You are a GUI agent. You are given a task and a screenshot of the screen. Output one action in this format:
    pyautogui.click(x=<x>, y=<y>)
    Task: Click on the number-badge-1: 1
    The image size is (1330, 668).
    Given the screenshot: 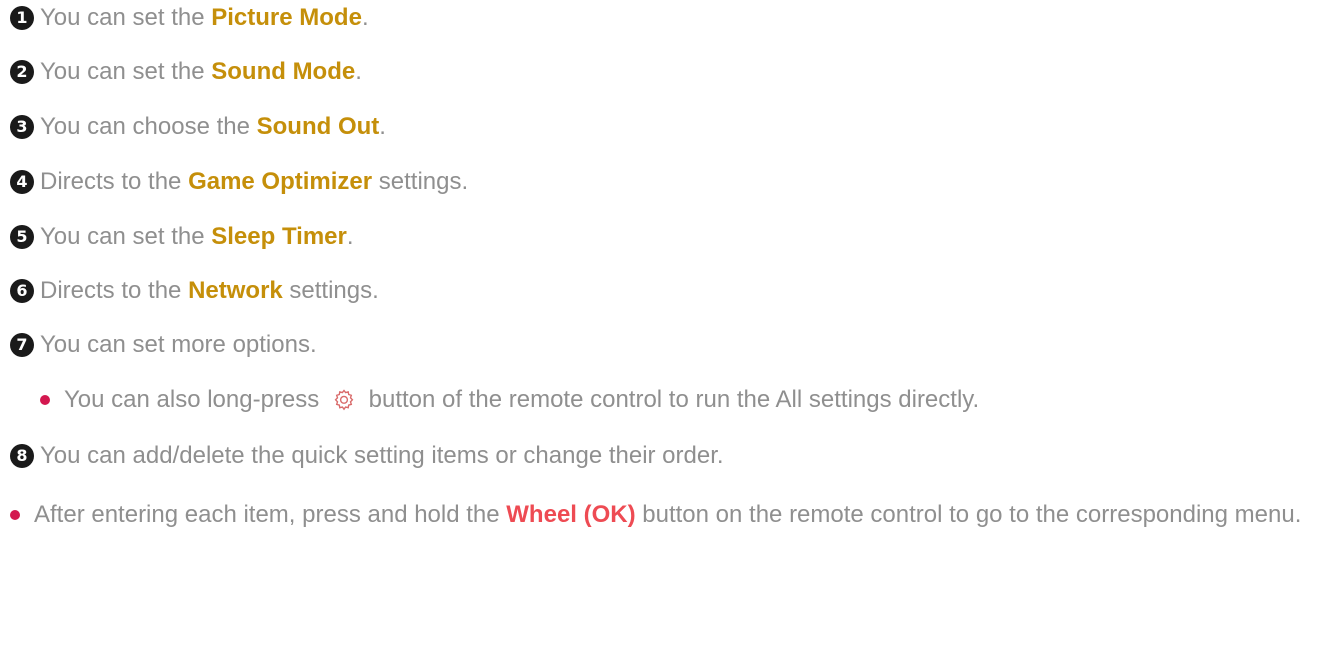 What is the action you would take?
    pyautogui.click(x=22, y=18)
    